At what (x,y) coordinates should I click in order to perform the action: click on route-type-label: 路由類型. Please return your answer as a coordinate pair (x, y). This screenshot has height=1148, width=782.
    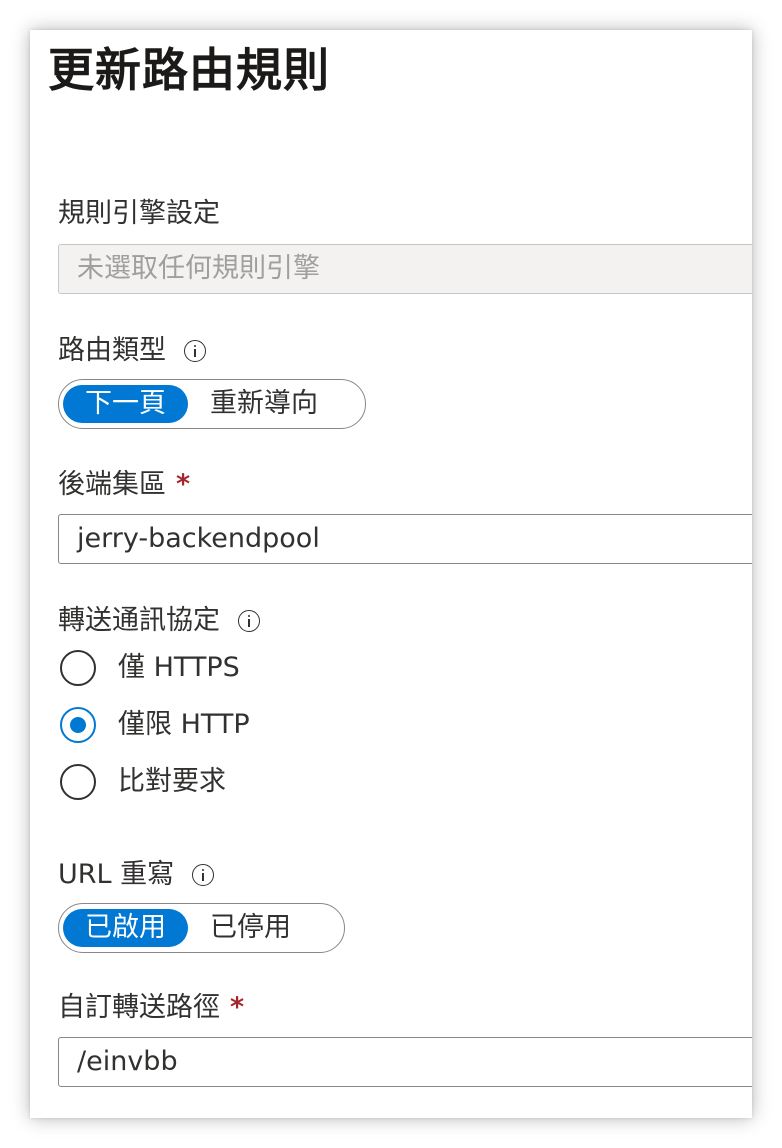
    Looking at the image, I should click on (132, 351).